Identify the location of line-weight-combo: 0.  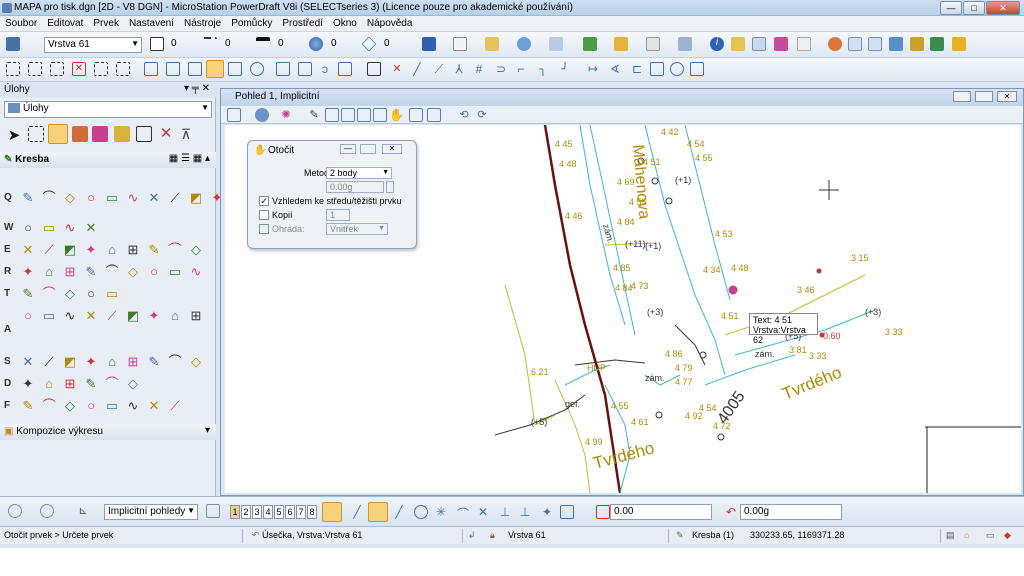
(287, 45).